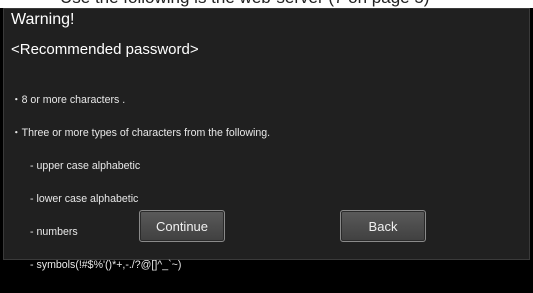 This screenshot has width=533, height=293. I want to click on continue-button: Continue, so click(182, 226).